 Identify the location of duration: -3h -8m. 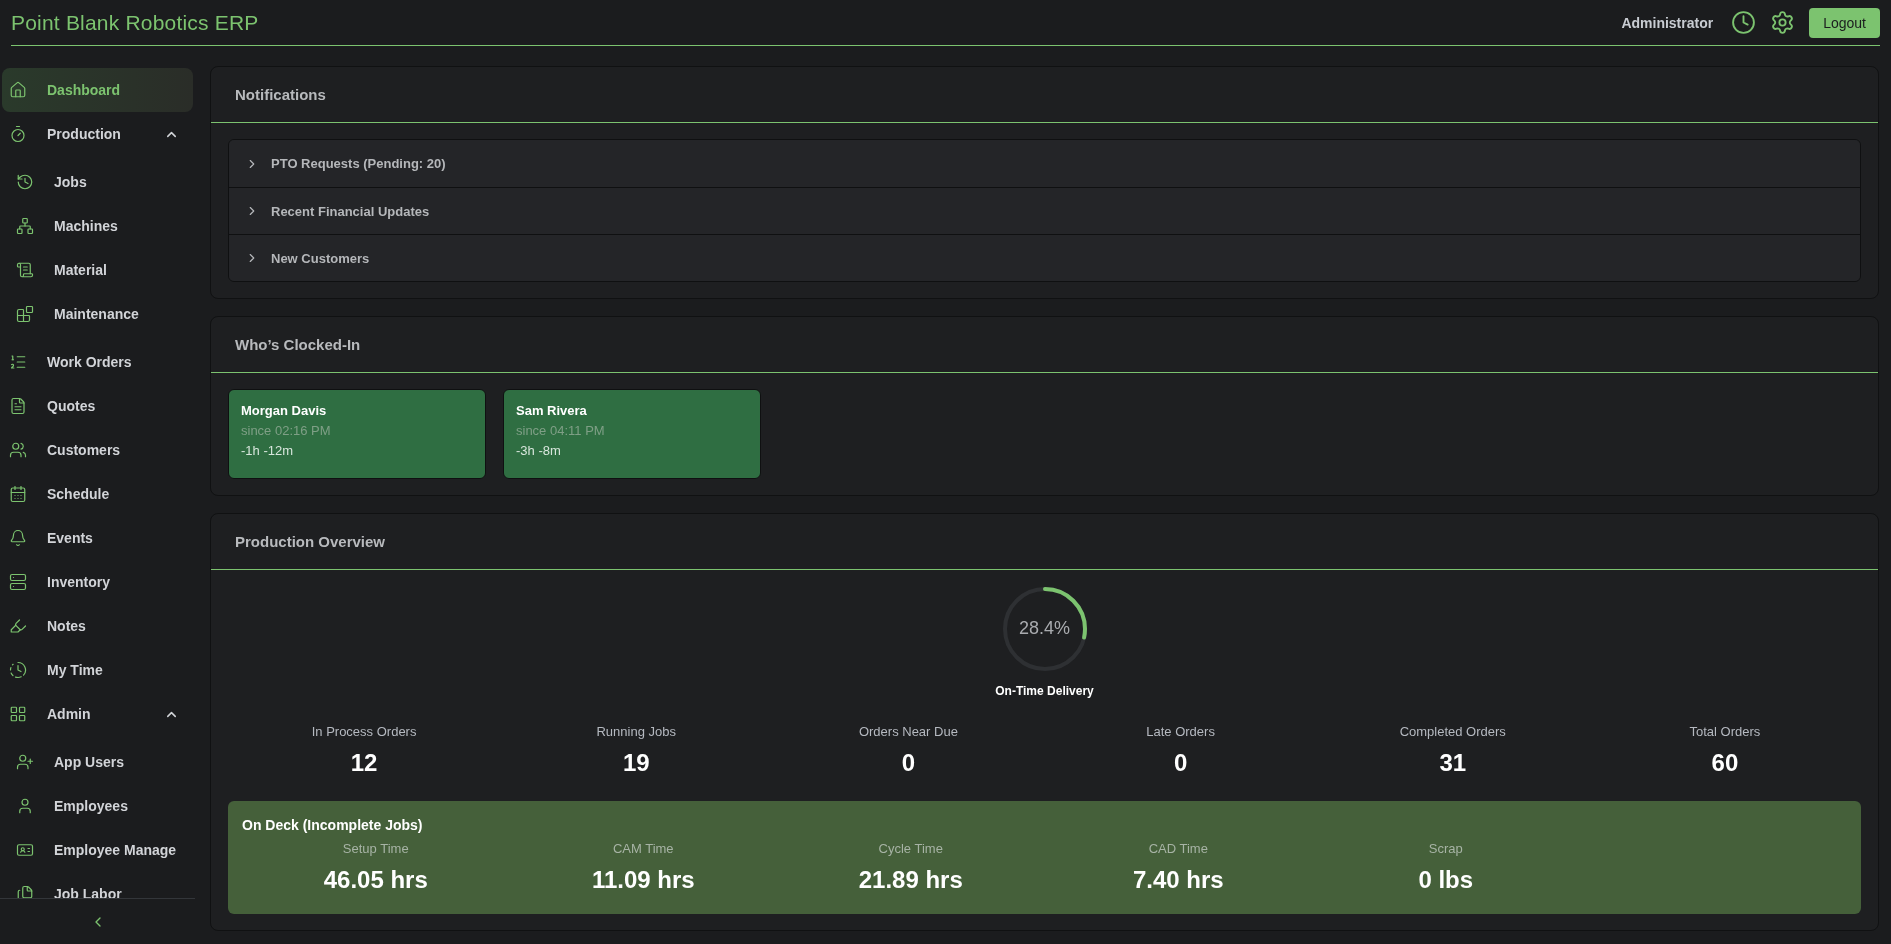
(539, 450).